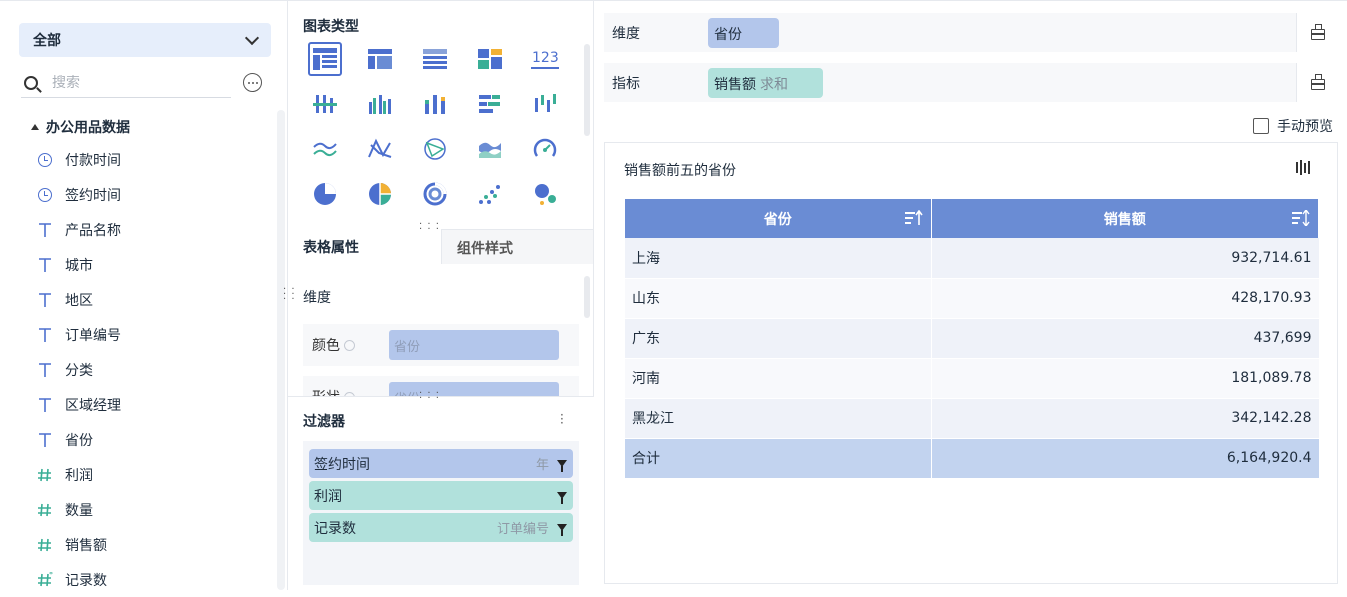 This screenshot has width=1347, height=597. Describe the element at coordinates (349, 345) in the screenshot. I see `gear-icon` at that location.